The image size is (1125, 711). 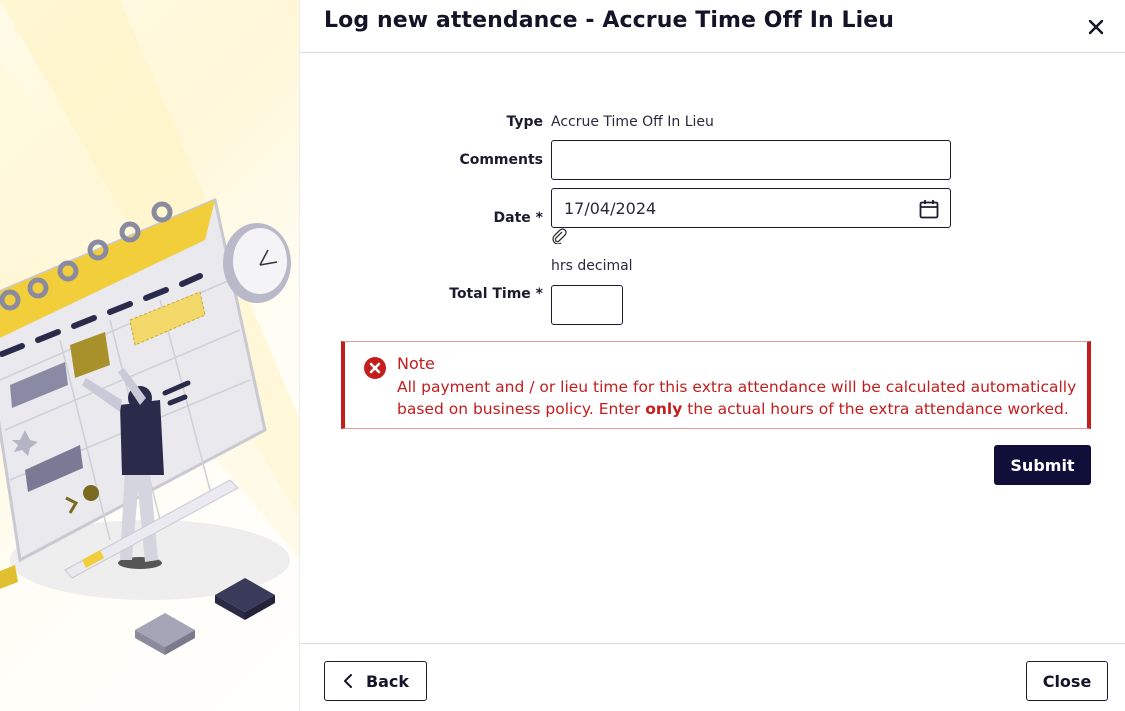 I want to click on comments-label: Comments, so click(x=501, y=160).